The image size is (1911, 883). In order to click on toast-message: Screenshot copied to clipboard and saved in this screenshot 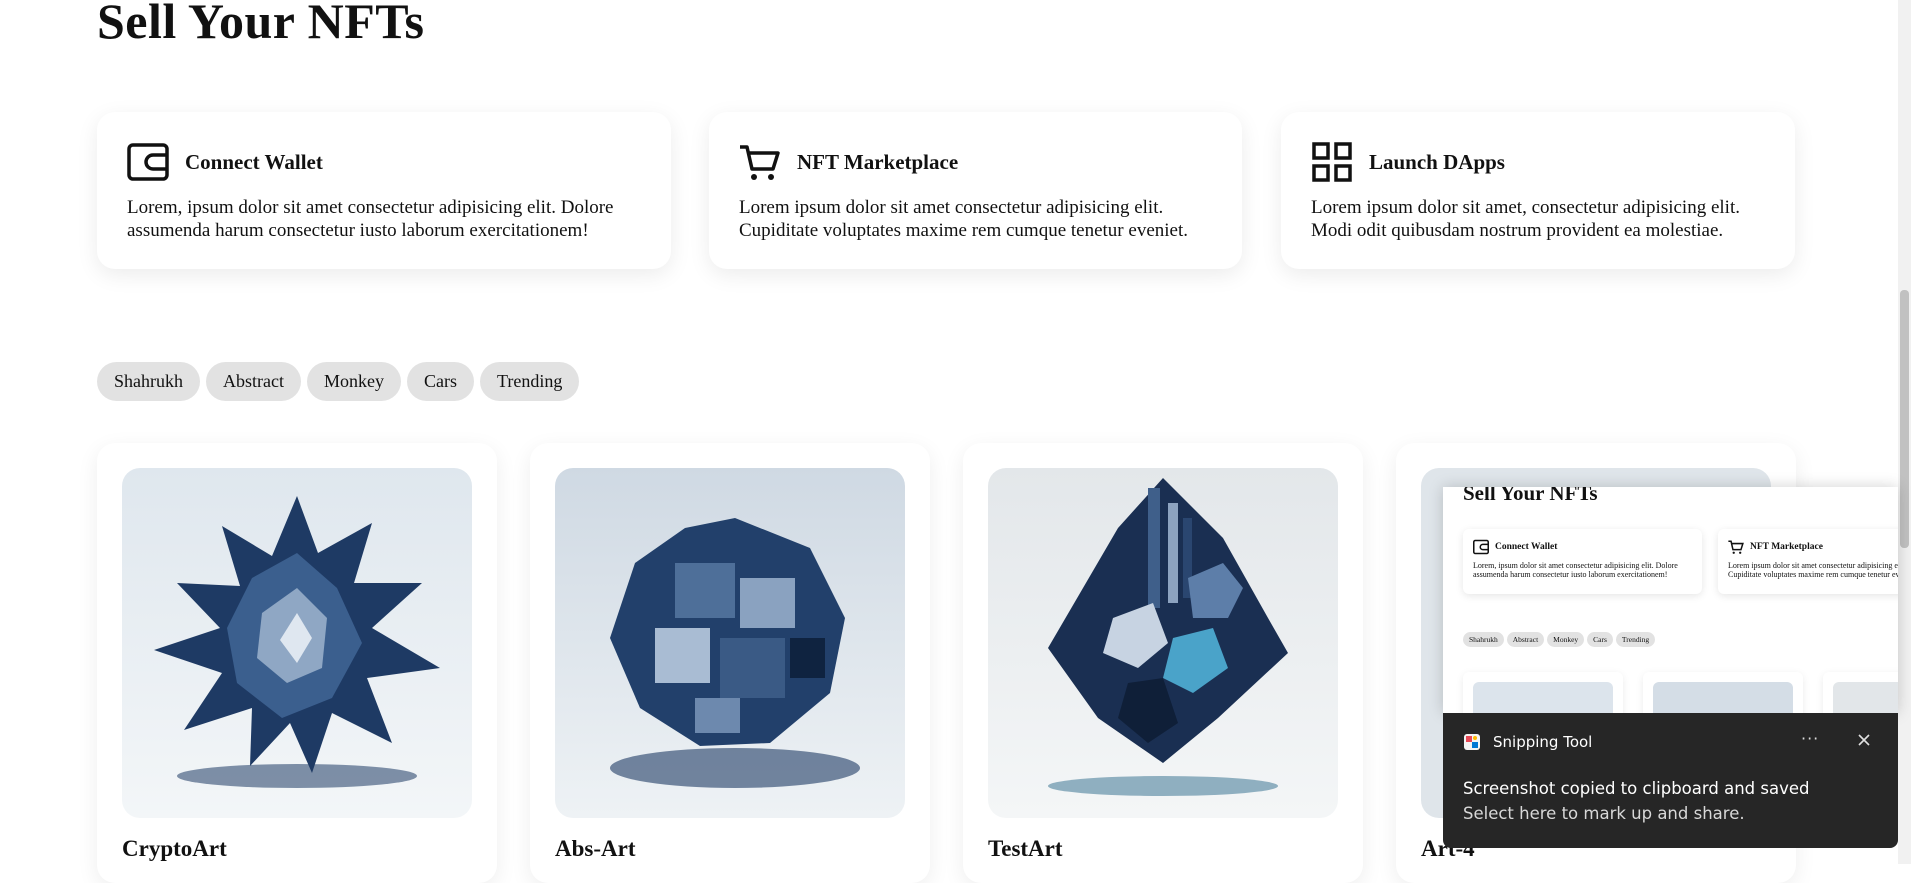, I will do `click(1636, 788)`.